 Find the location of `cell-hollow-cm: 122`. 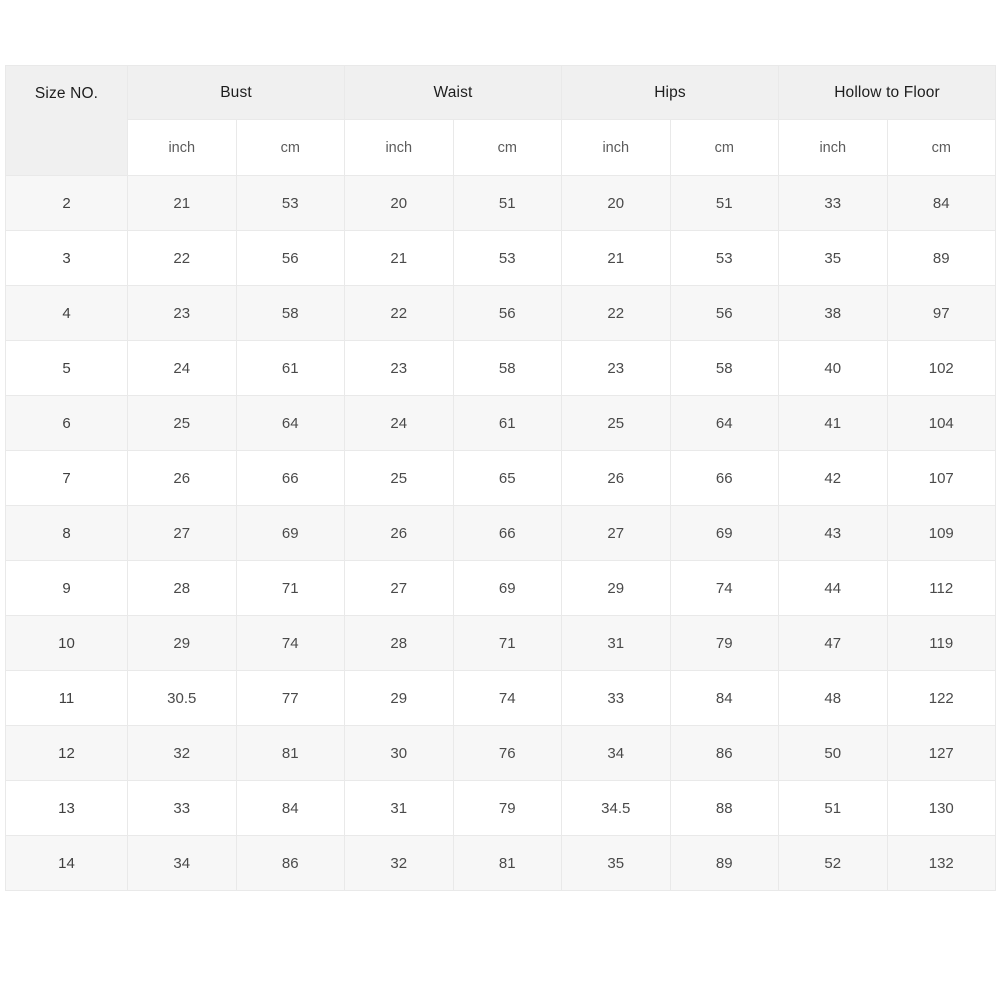

cell-hollow-cm: 122 is located at coordinates (941, 698).